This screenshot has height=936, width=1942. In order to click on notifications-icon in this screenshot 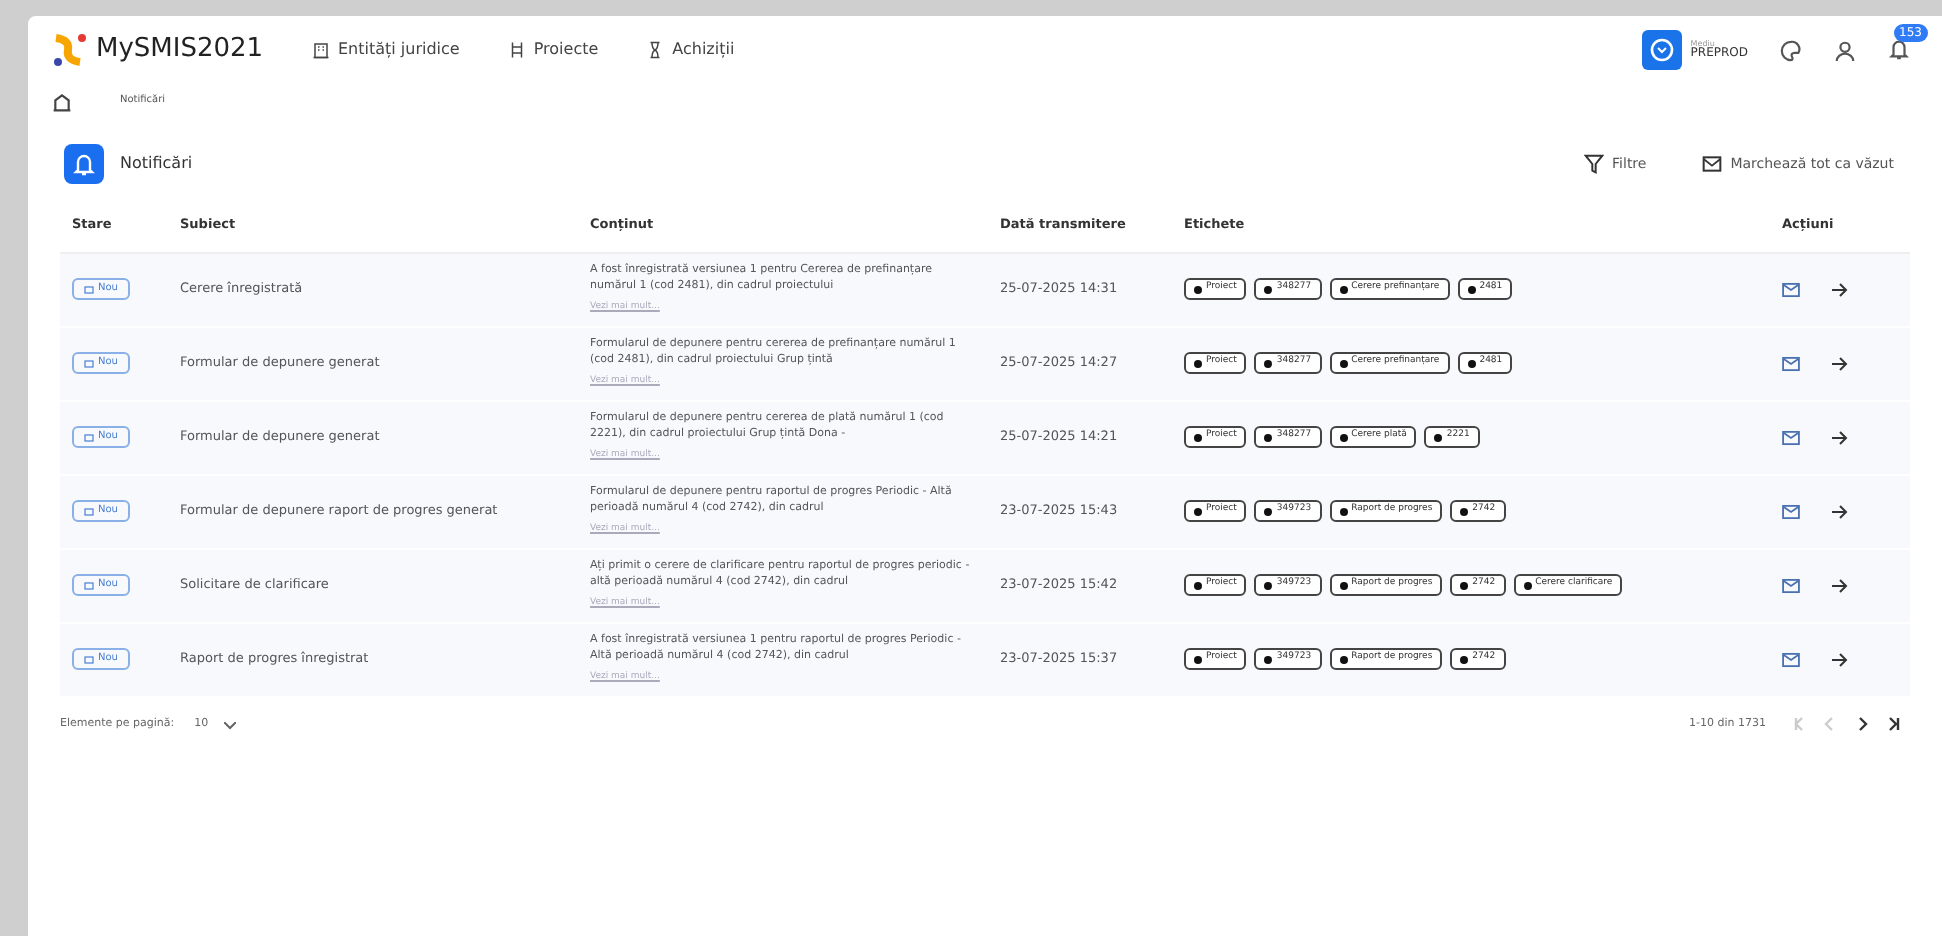, I will do `click(1899, 49)`.